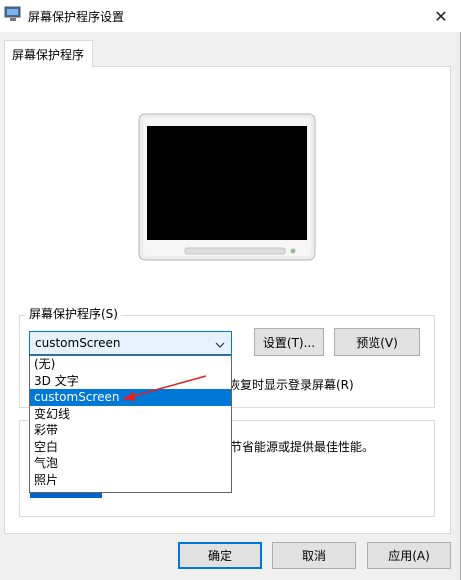 The width and height of the screenshot is (461, 580). Describe the element at coordinates (130, 343) in the screenshot. I see `screensaver-select: customScreen` at that location.